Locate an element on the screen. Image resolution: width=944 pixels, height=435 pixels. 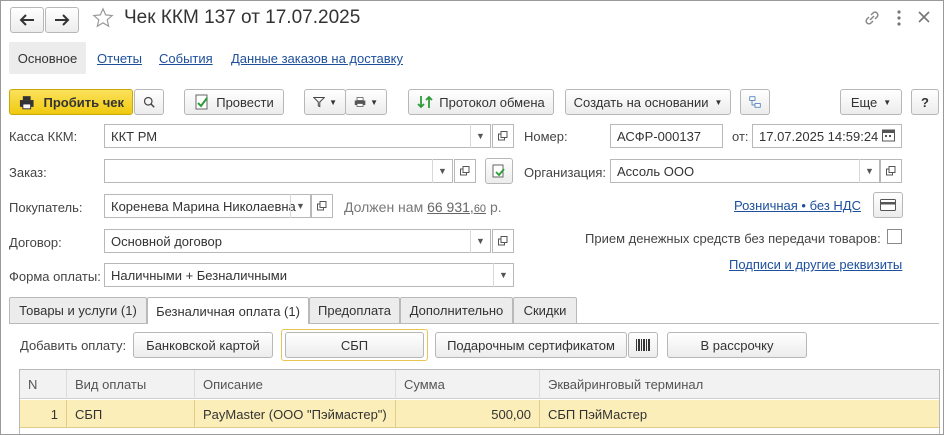
kassa-field: ККТ РМ is located at coordinates (297, 136).